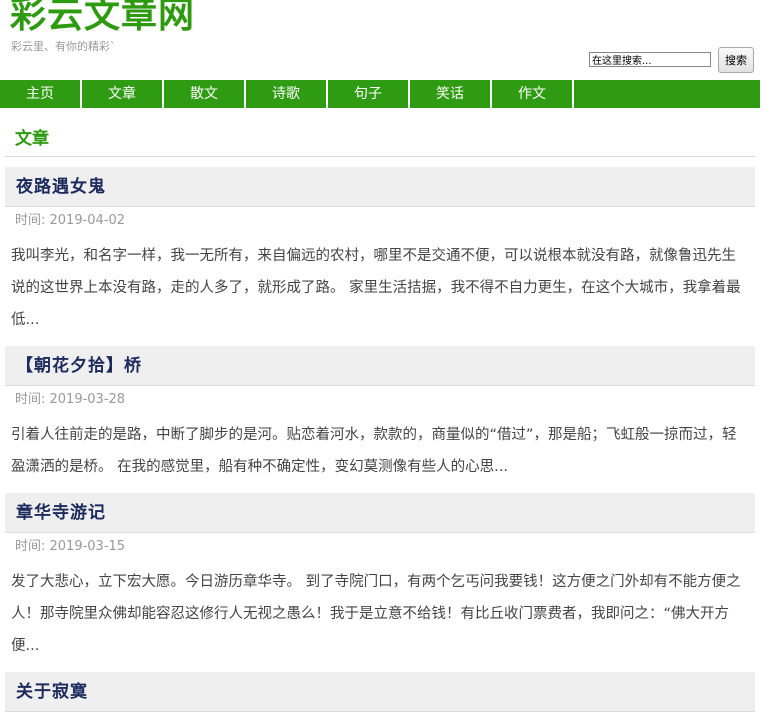 This screenshot has width=780, height=712. What do you see at coordinates (41, 94) in the screenshot?
I see `nav-item-home: 主页` at bounding box center [41, 94].